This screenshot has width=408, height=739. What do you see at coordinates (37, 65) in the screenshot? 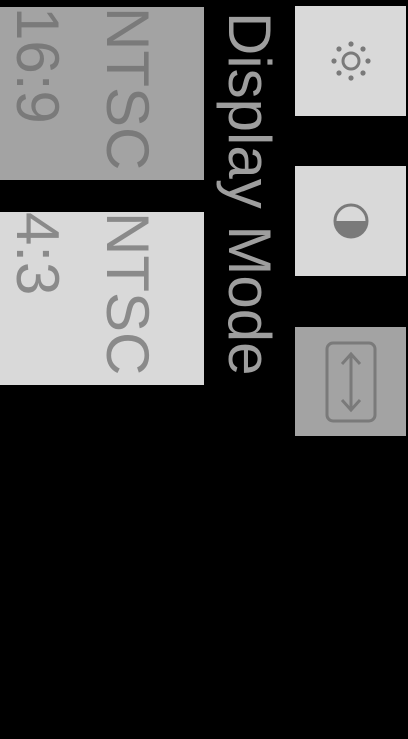
I see `mode-option-aspect-label: 16:9` at bounding box center [37, 65].